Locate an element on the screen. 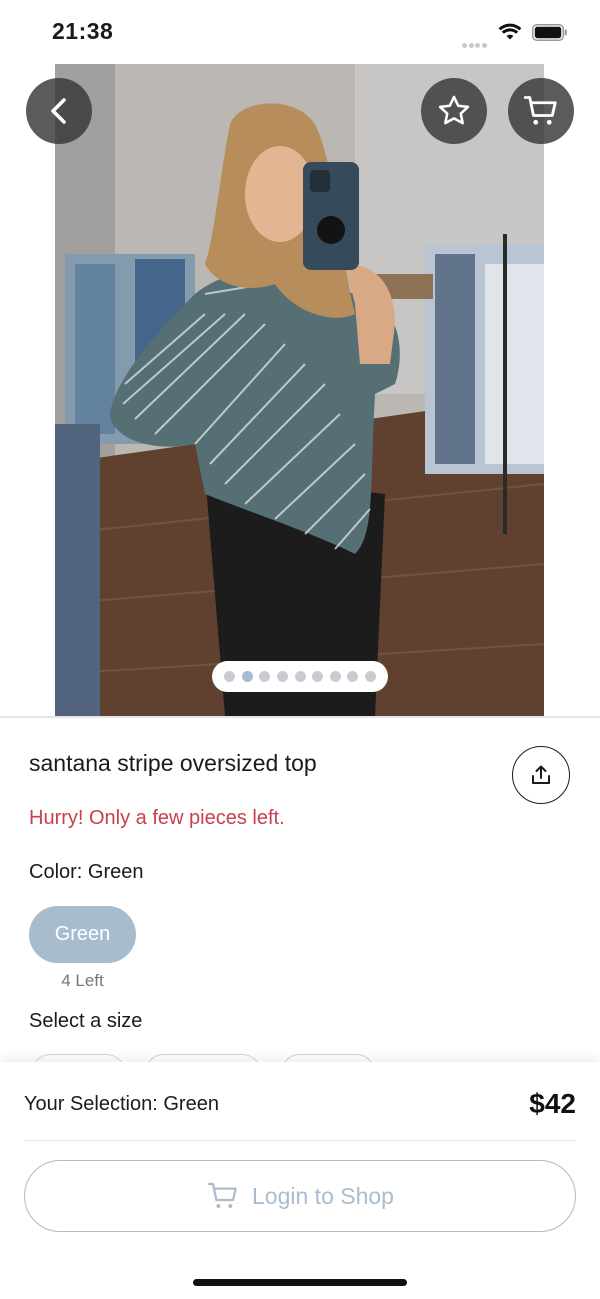  back-button is located at coordinates (59, 111).